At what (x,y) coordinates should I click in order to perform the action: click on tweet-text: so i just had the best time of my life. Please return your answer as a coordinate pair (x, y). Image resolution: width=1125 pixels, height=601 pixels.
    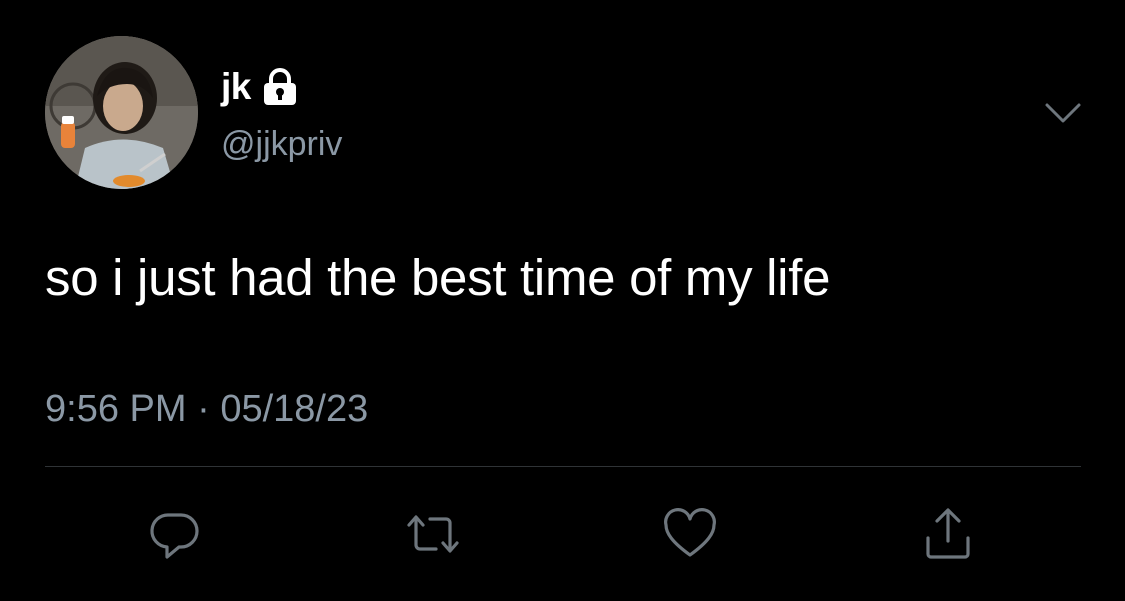
    Looking at the image, I should click on (438, 277).